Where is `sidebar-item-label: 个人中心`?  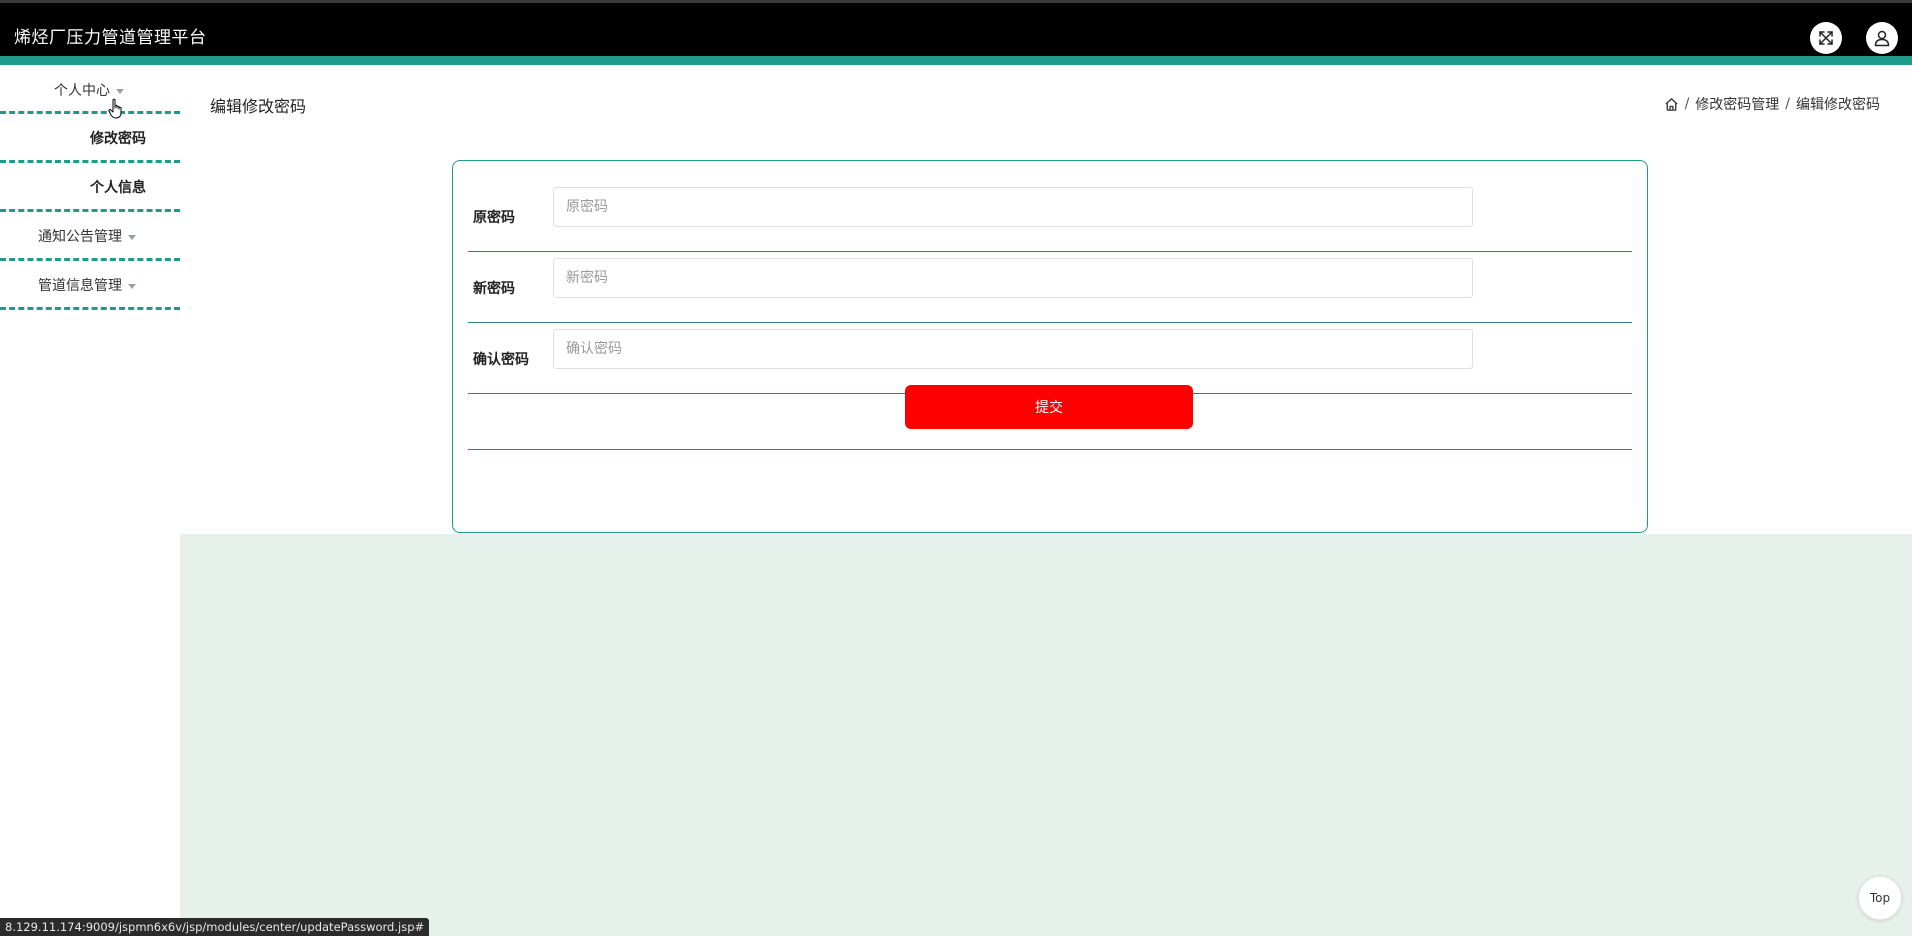 sidebar-item-label: 个人中心 is located at coordinates (82, 91).